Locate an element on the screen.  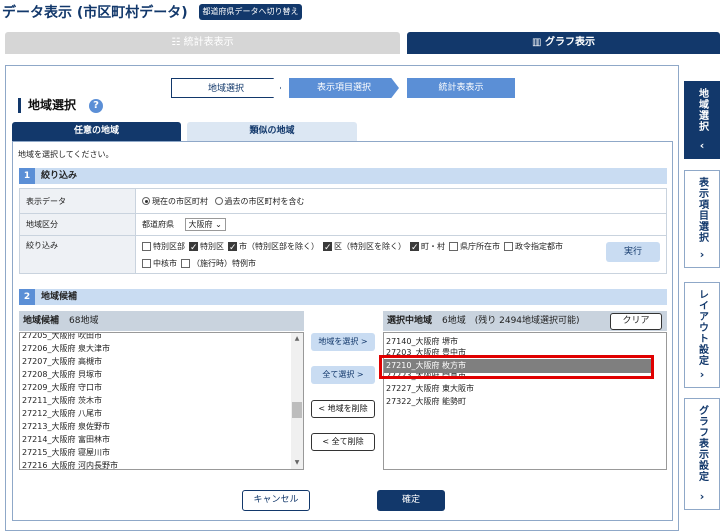
checkbox-label: 特別区 is located at coordinates (212, 246).